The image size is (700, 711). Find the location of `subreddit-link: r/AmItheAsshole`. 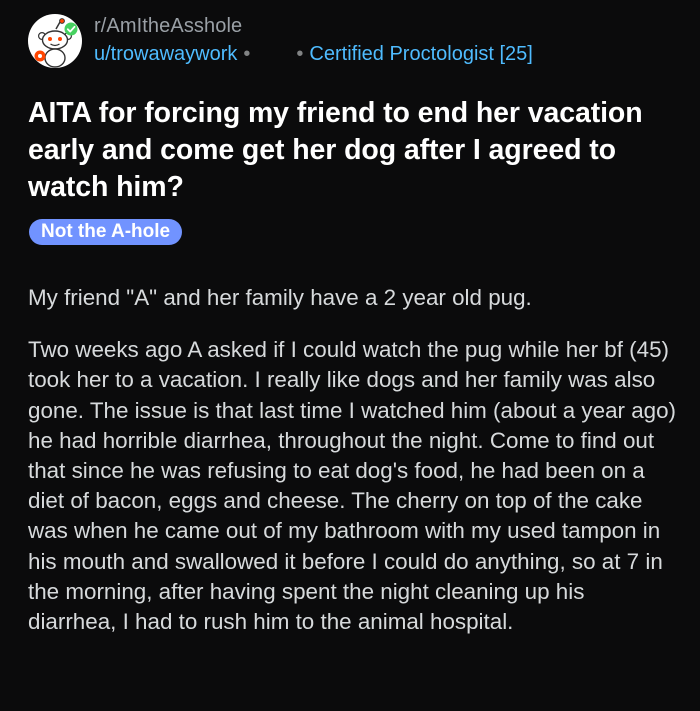

subreddit-link: r/AmItheAsshole is located at coordinates (313, 26).